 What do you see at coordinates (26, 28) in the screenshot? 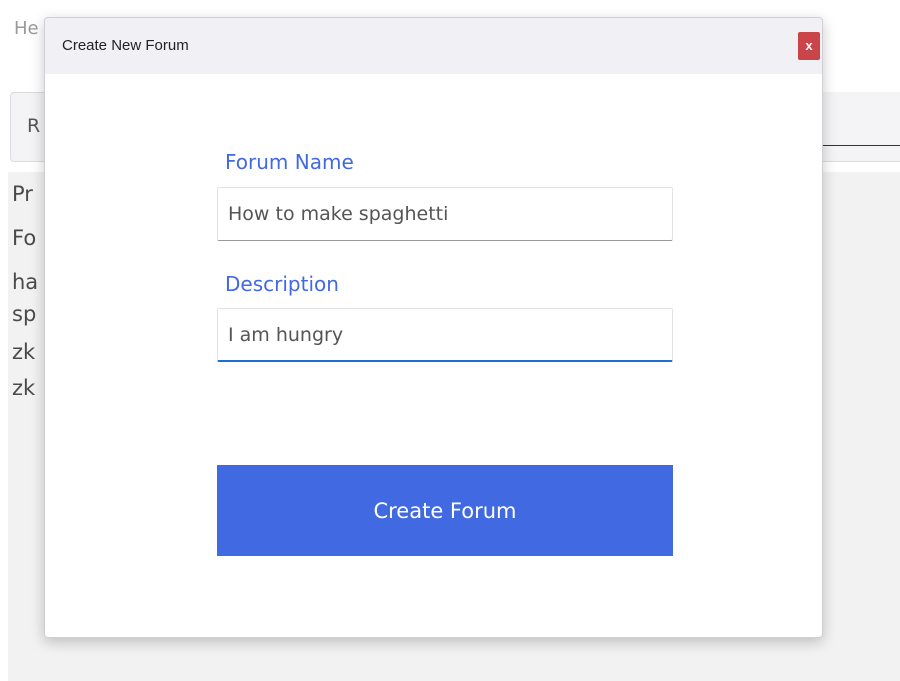
I see `background-heading: He` at bounding box center [26, 28].